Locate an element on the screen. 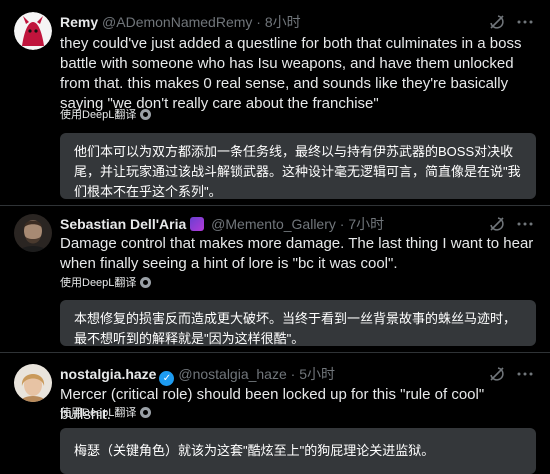 This screenshot has height=474, width=550. translation-text: 梅瑟（关键角色）就该为这套"酷炫至上"的狗屁理论关进监狱。 is located at coordinates (254, 450).